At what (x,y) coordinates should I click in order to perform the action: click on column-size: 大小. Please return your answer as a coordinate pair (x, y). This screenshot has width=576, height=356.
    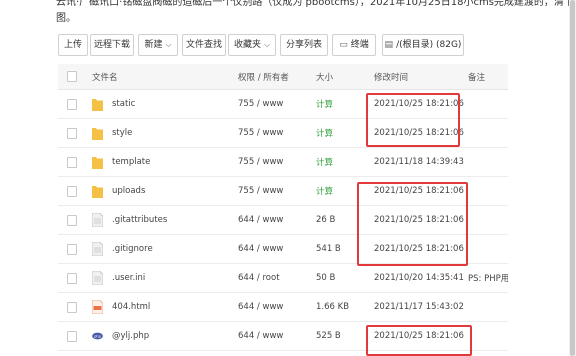
    Looking at the image, I should click on (341, 76).